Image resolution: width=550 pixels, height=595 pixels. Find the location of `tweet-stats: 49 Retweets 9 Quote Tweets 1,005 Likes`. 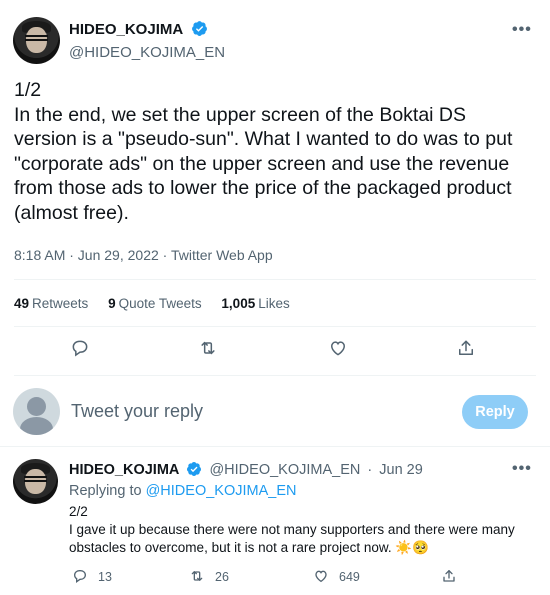

tweet-stats: 49 Retweets 9 Quote Tweets 1,005 Likes is located at coordinates (160, 303).